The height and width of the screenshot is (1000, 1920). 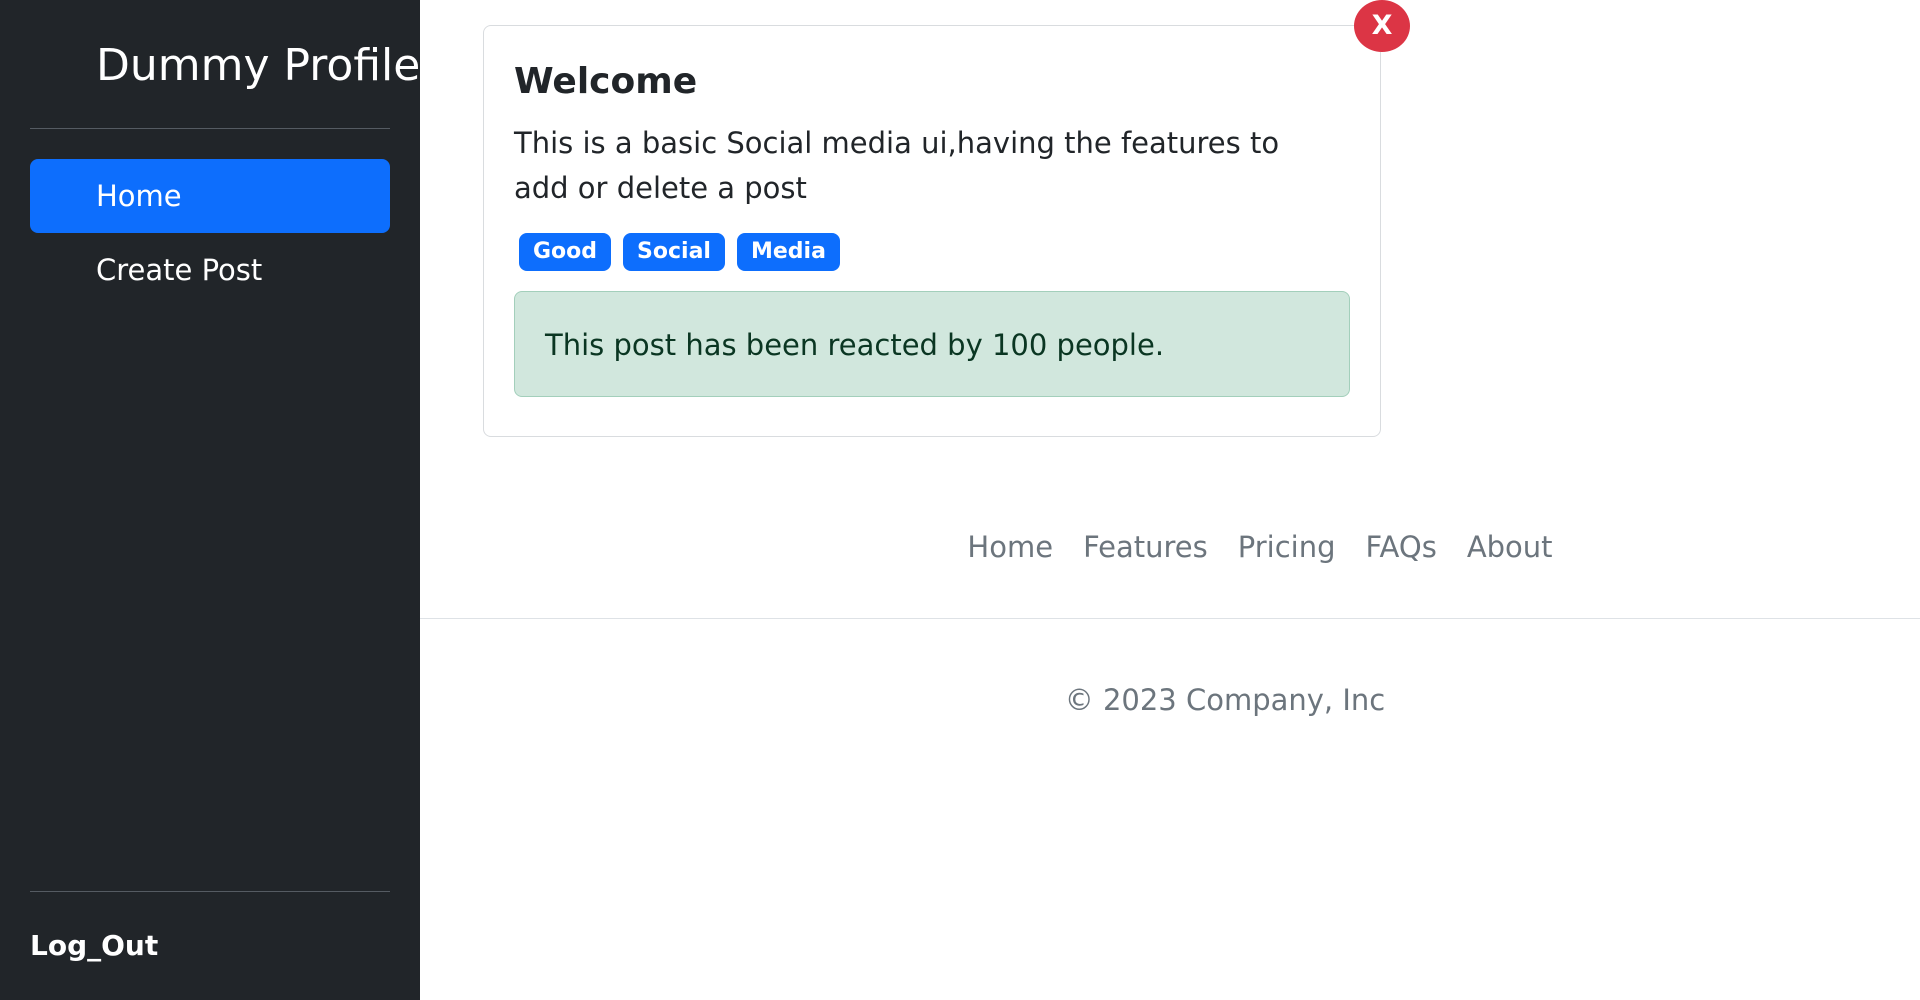 What do you see at coordinates (210, 270) in the screenshot?
I see `sidebar-item-create-post: Create Post` at bounding box center [210, 270].